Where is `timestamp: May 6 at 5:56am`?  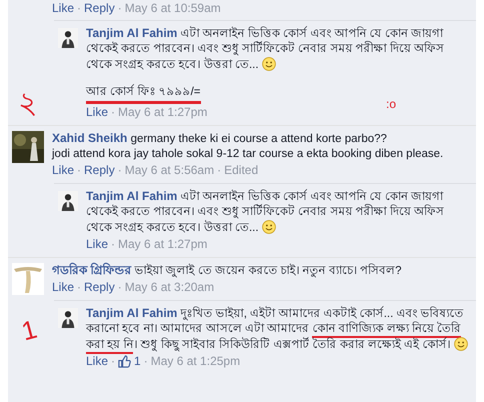 timestamp: May 6 at 5:56am is located at coordinates (169, 170).